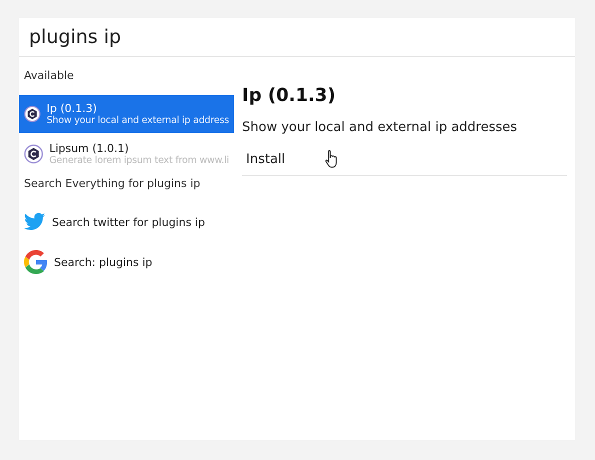 The width and height of the screenshot is (595, 460). I want to click on result-title: Ip (0.1.3), so click(72, 108).